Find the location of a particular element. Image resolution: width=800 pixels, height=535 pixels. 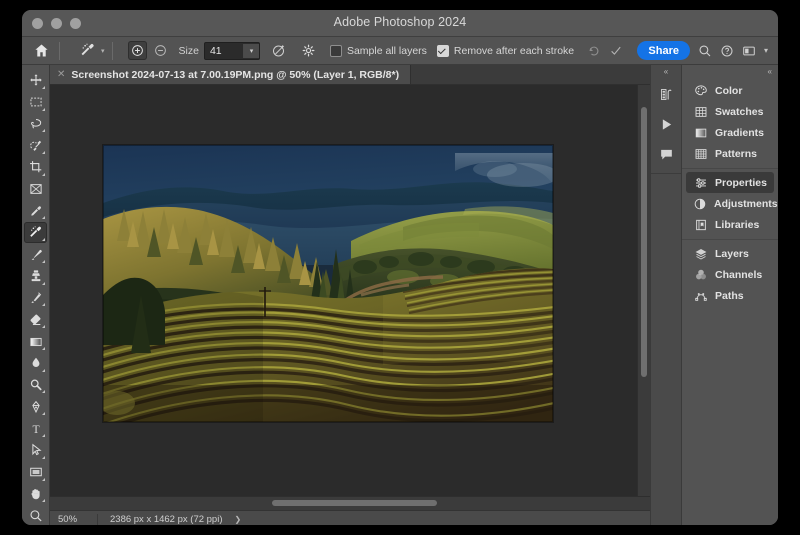

options-bar-right: Share ▾ is located at coordinates (702, 50).